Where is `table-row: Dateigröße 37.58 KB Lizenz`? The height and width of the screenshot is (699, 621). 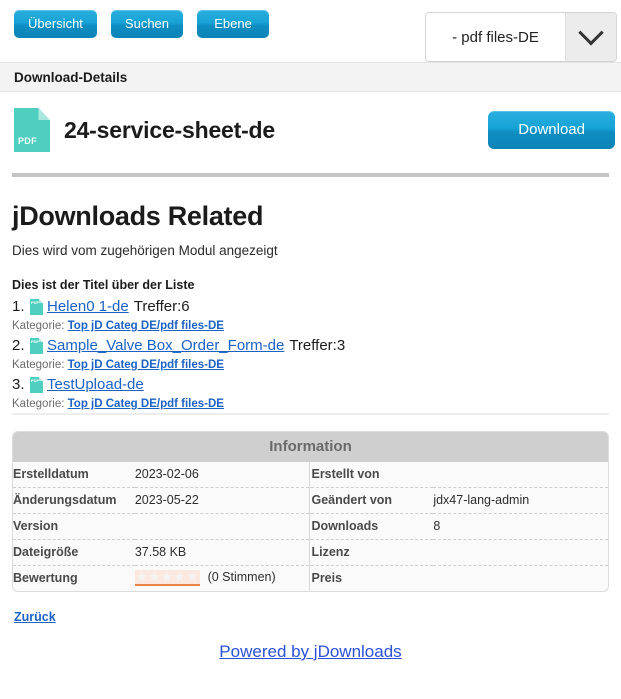 table-row: Dateigröße 37.58 KB Lizenz is located at coordinates (310, 552).